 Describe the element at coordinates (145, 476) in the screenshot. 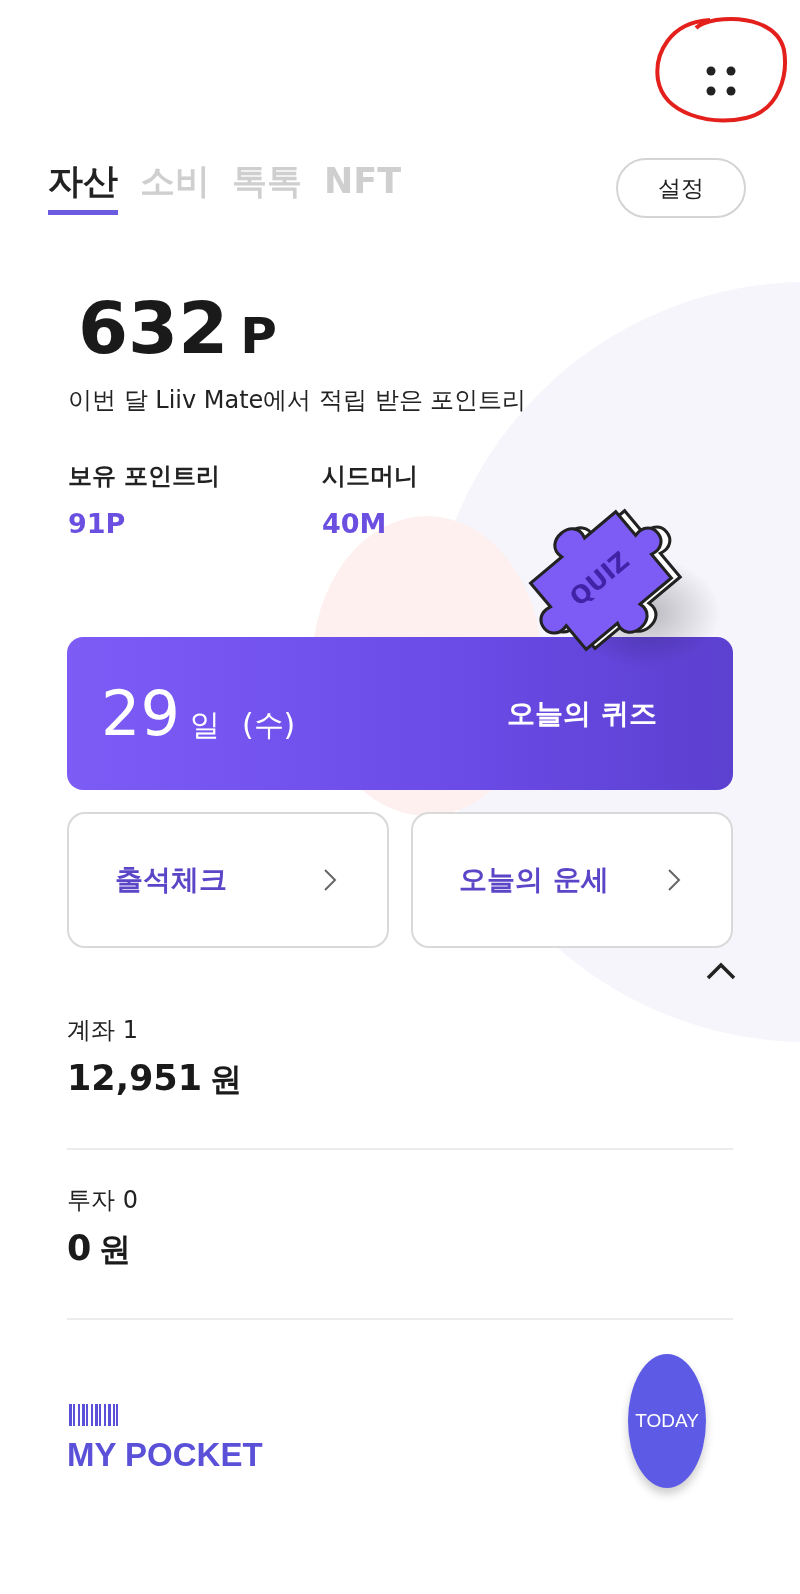

I see `stat-label: 보유 포인트리` at that location.